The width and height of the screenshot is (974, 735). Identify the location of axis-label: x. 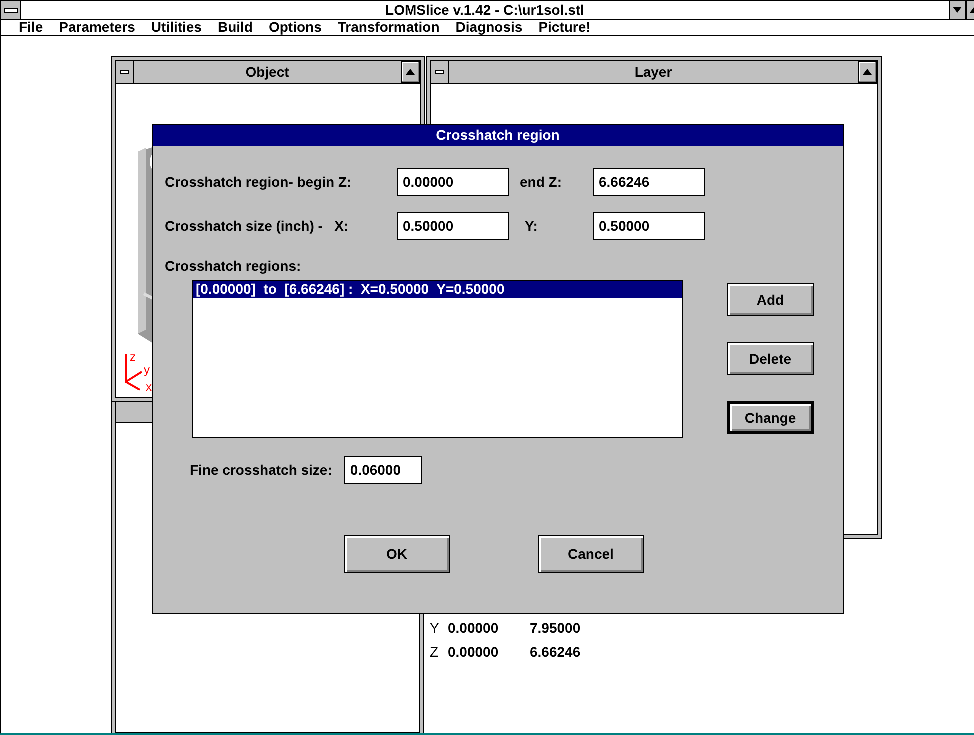
(149, 386).